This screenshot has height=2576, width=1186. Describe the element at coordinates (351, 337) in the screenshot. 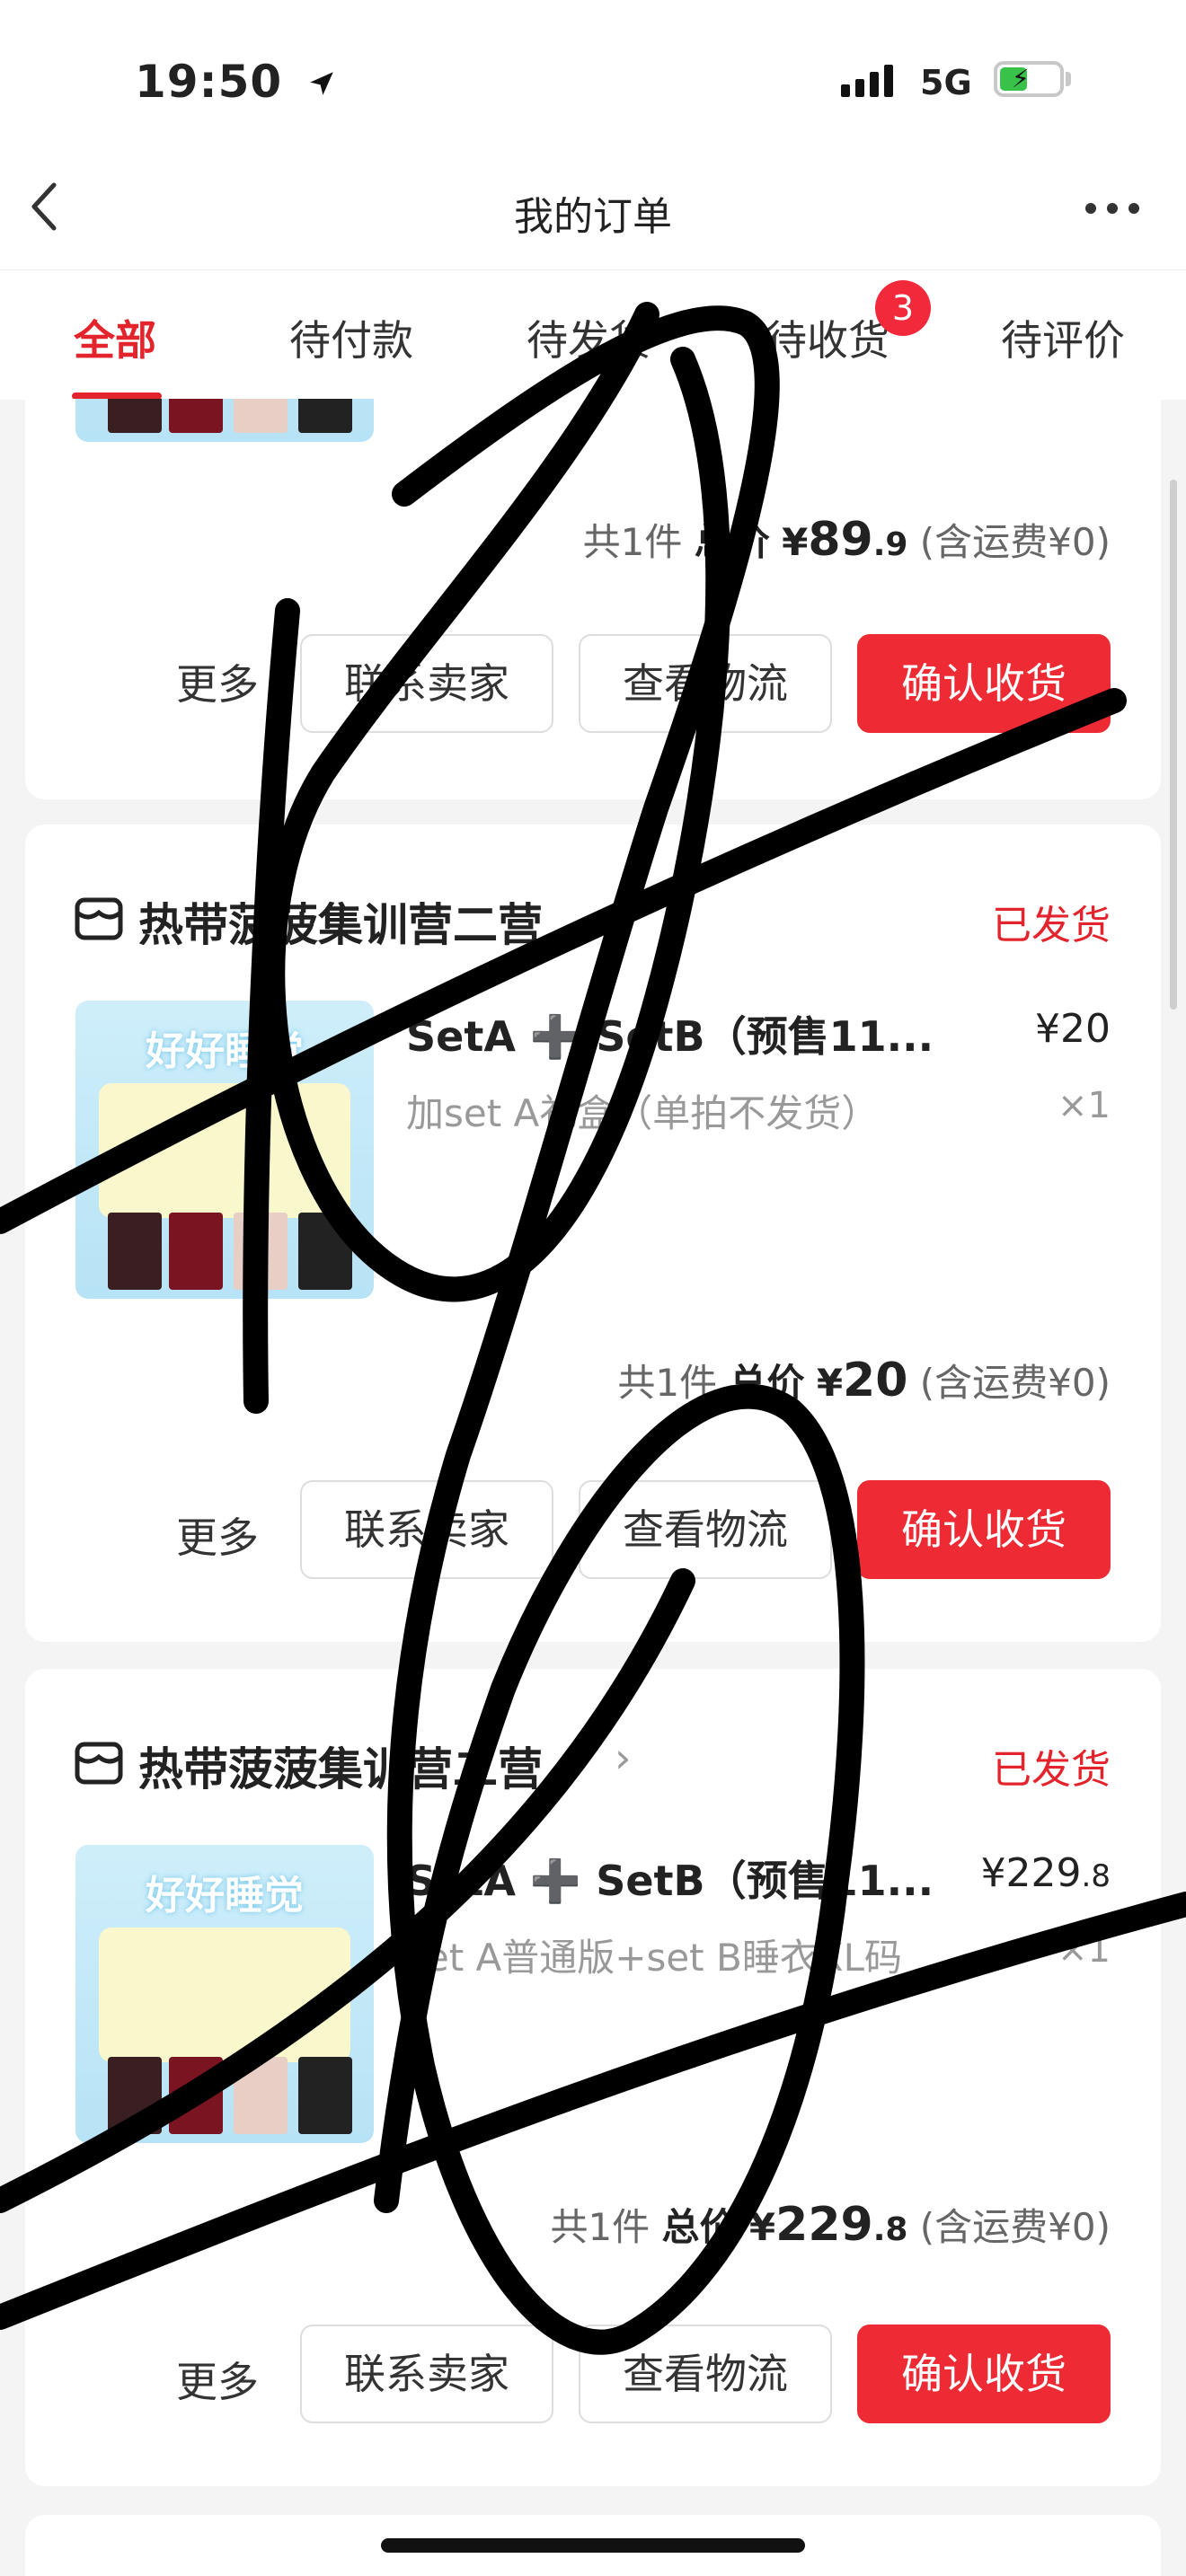

I see `tab-pending-payment: 待付款` at that location.